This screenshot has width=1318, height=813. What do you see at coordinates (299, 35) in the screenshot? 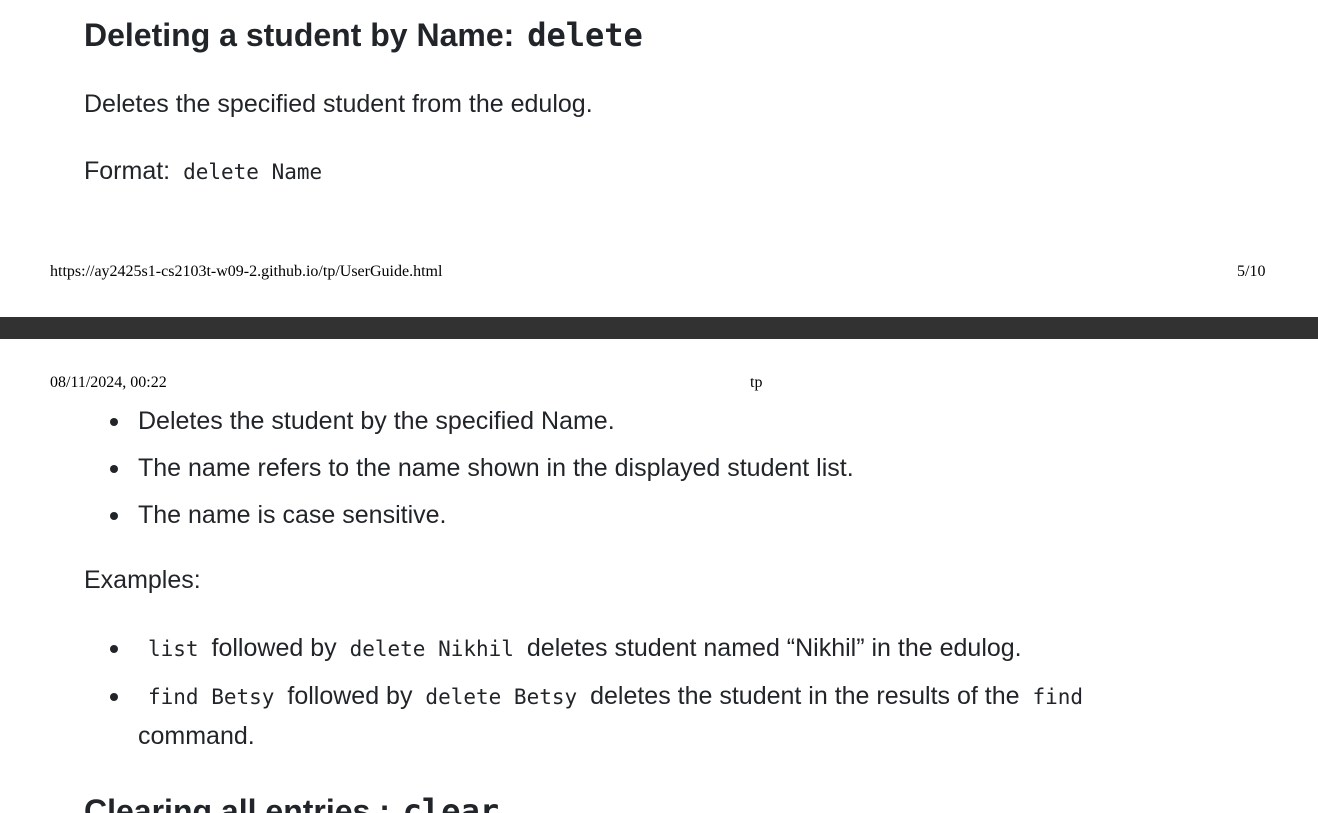
I see `heading-text: Deleting a student by Name:` at bounding box center [299, 35].